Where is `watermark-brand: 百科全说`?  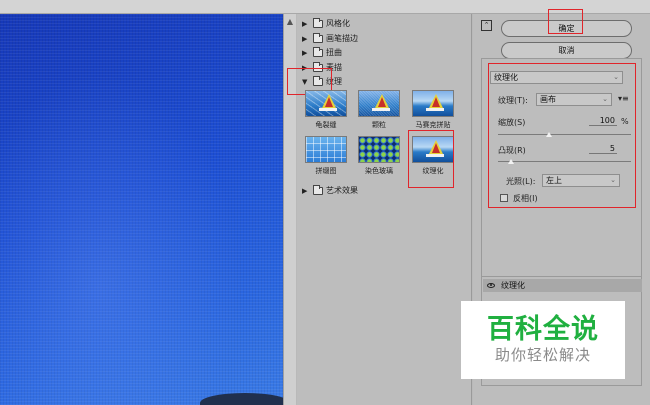 watermark-brand: 百科全说 is located at coordinates (543, 329).